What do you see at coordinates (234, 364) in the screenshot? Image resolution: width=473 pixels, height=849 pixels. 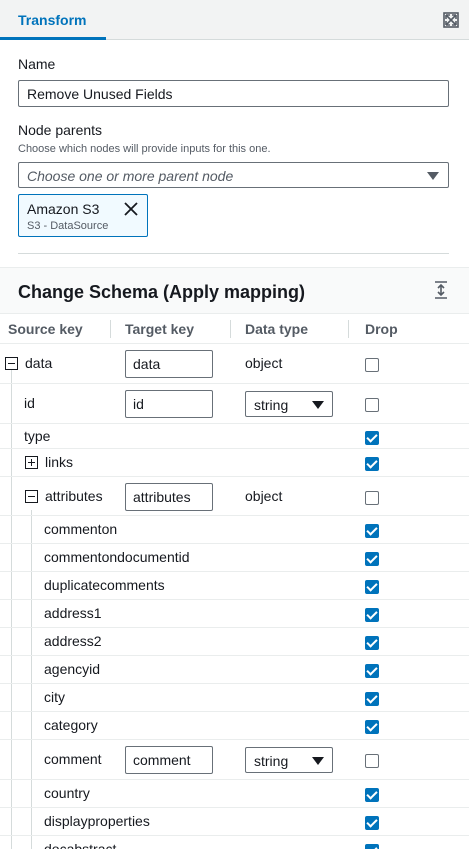 I see `table-row: data object` at bounding box center [234, 364].